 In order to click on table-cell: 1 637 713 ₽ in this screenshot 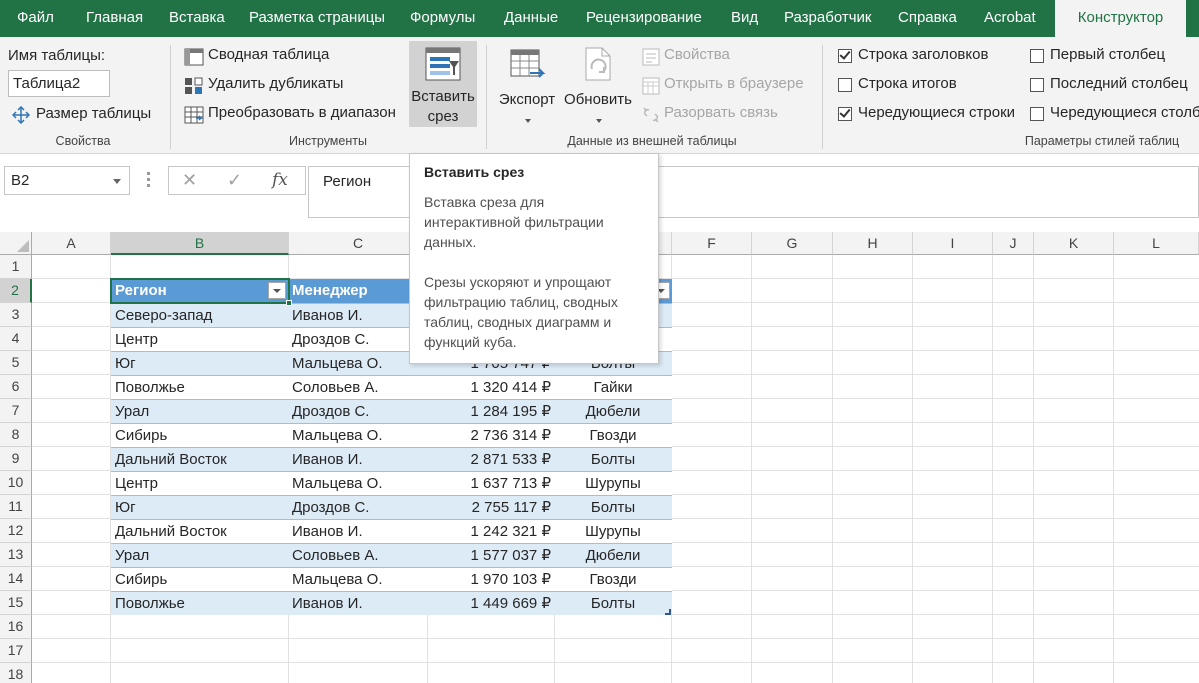, I will do `click(490, 484)`.